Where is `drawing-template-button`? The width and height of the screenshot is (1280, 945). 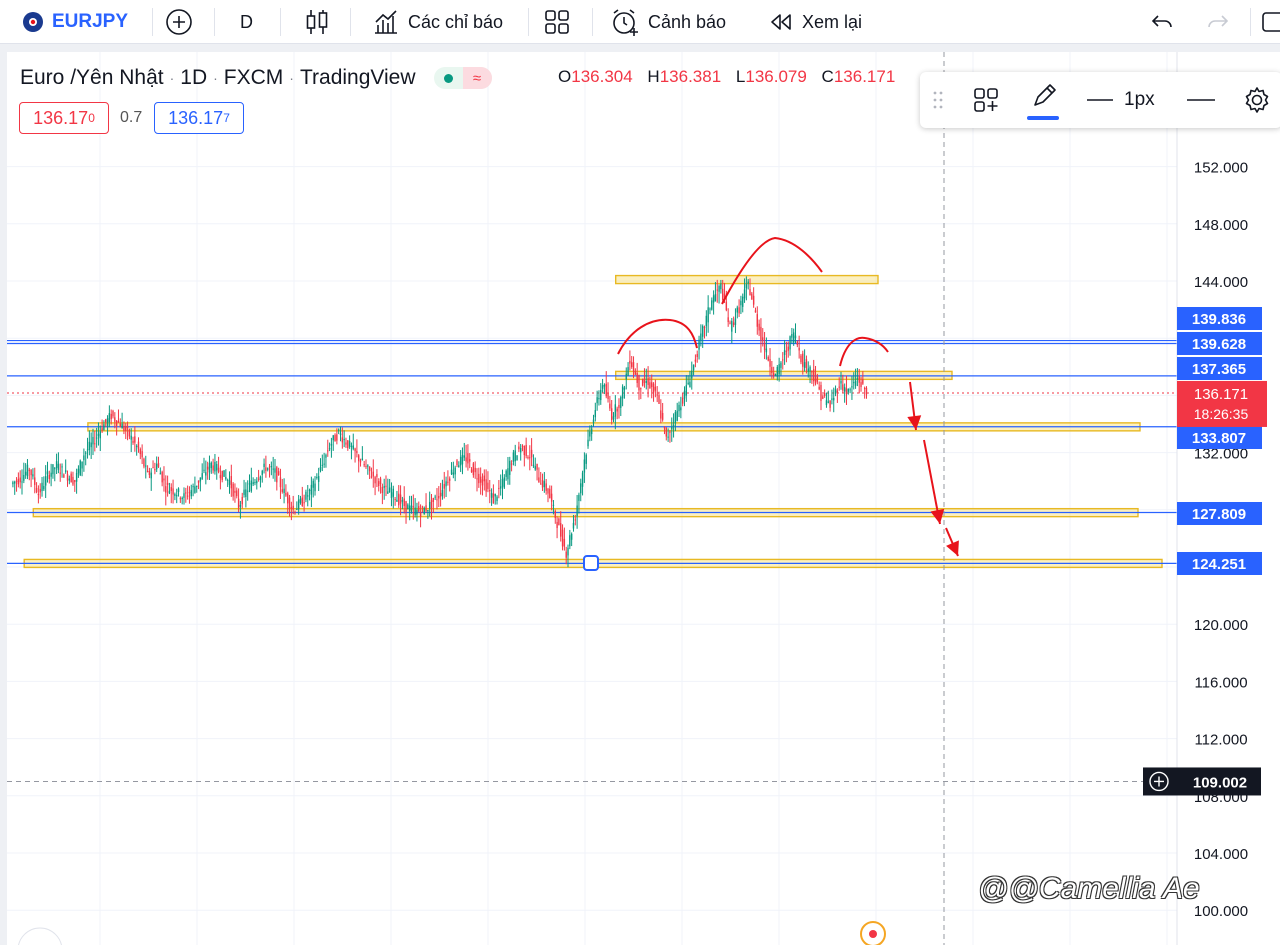
drawing-template-button is located at coordinates (986, 100).